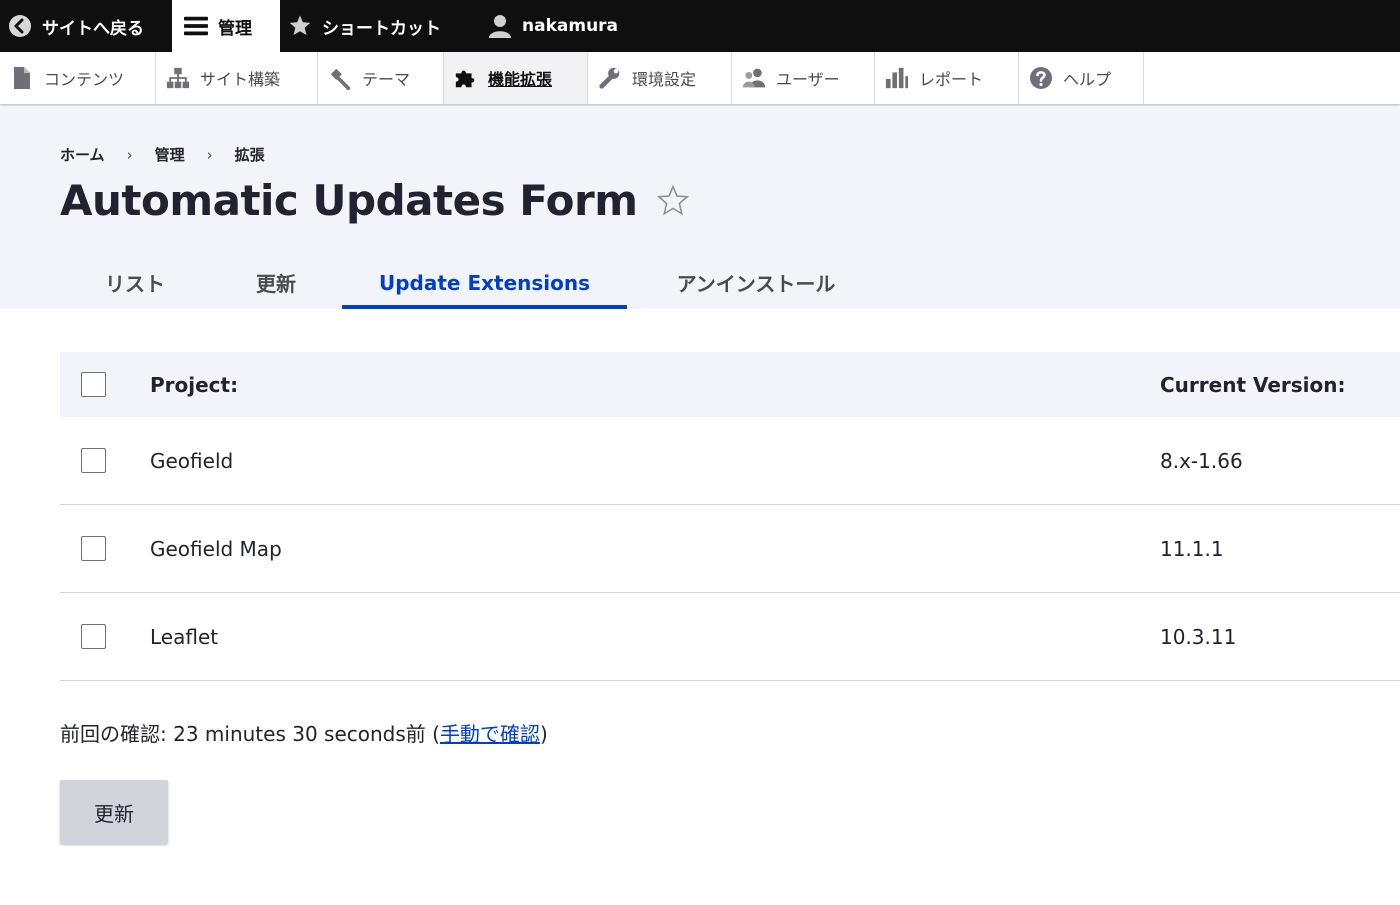 The image size is (1400, 905). I want to click on admin-tray: コンテンツ サイト構築 テーマ 機能拡張 環境設定 ユーザー レポート ヘルプ, so click(700, 78).